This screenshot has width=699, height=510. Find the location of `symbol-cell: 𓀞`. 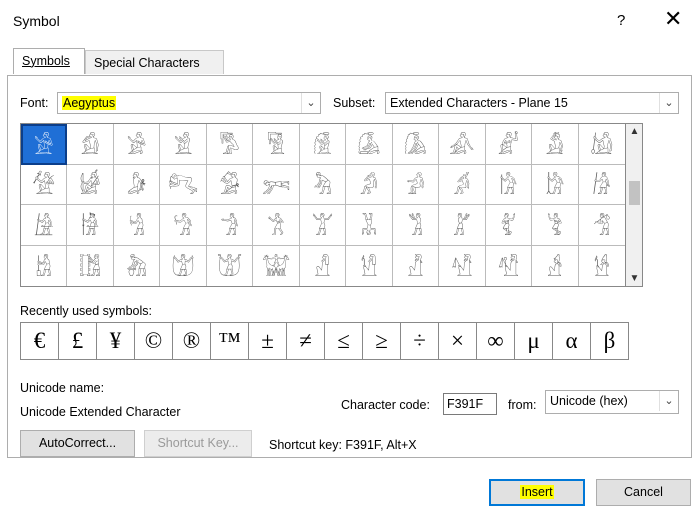

symbol-cell: 𓀞 is located at coordinates (230, 225).